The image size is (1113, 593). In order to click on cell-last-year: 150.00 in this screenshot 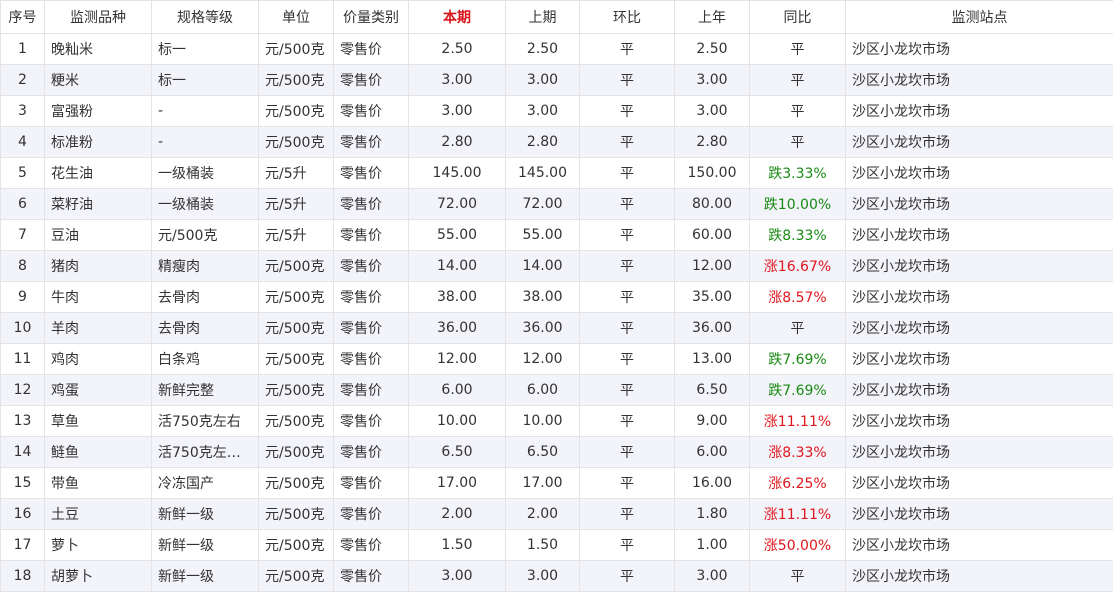, I will do `click(712, 173)`.